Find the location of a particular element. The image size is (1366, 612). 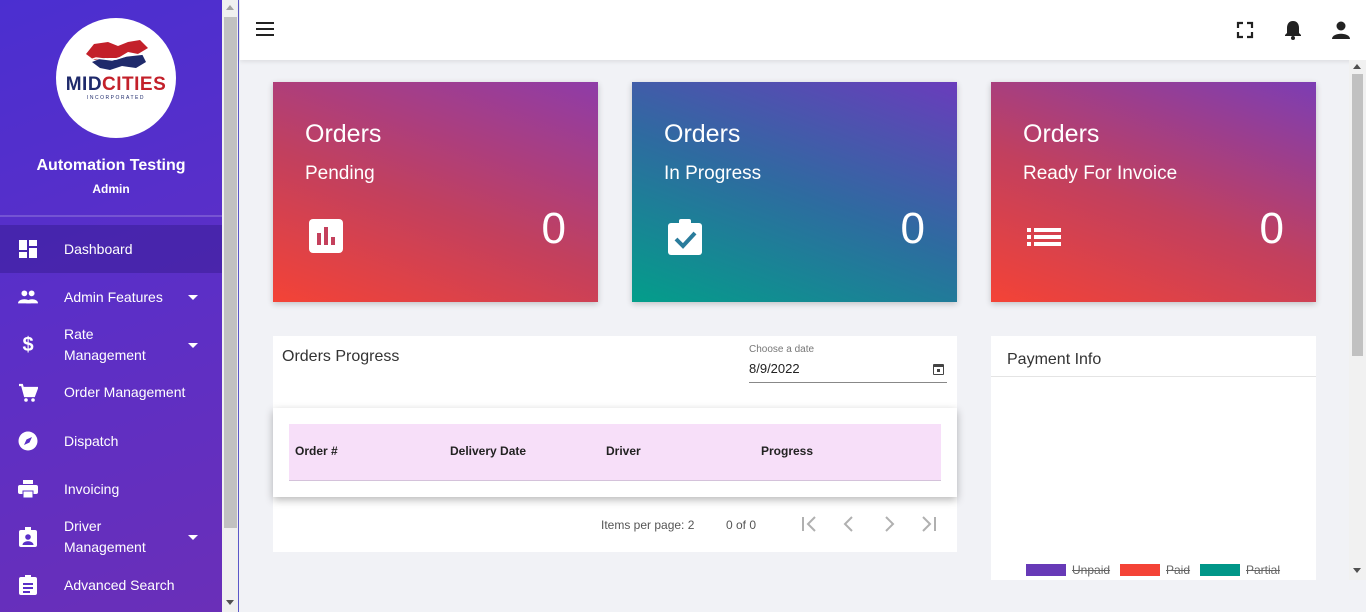

sidebar-divider is located at coordinates (111, 216).